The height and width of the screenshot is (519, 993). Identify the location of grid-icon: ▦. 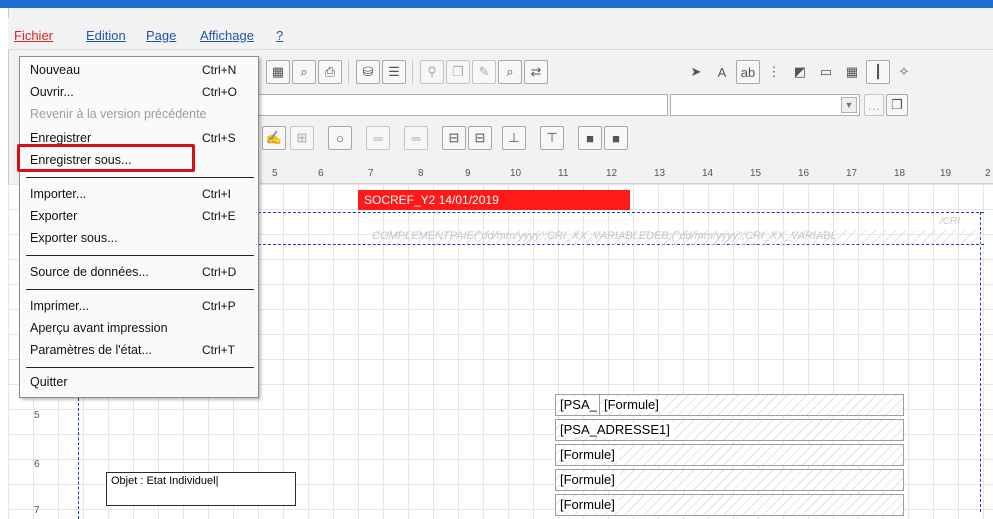
(278, 72).